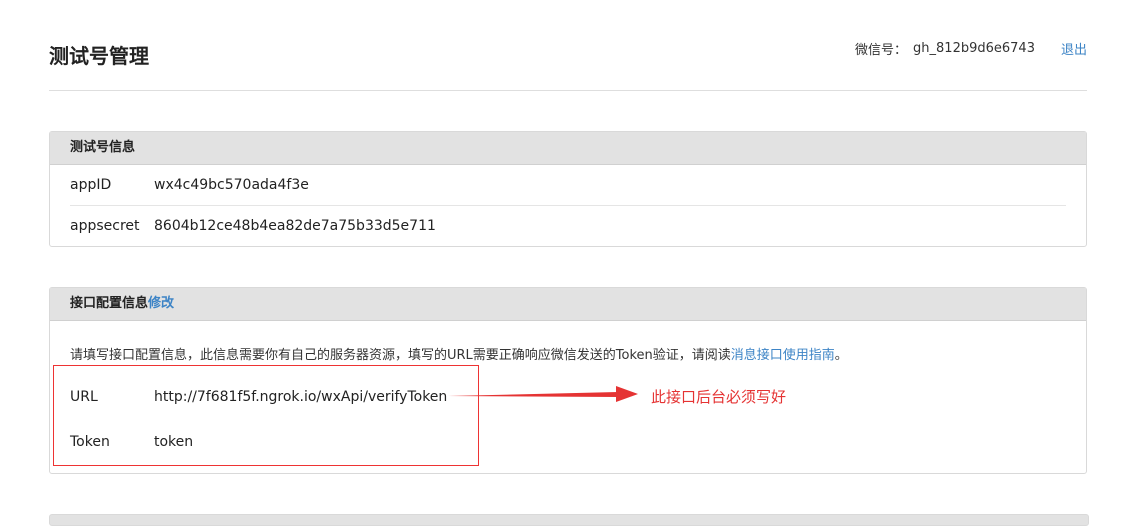 The width and height of the screenshot is (1133, 526). What do you see at coordinates (1074, 48) in the screenshot?
I see `logout-link: 退出` at bounding box center [1074, 48].